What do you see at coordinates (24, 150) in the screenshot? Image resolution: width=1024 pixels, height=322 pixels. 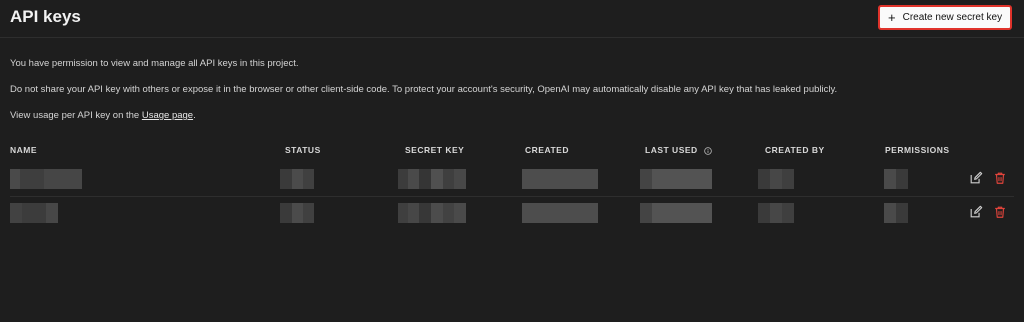 I see `column-header-name: NAME` at bounding box center [24, 150].